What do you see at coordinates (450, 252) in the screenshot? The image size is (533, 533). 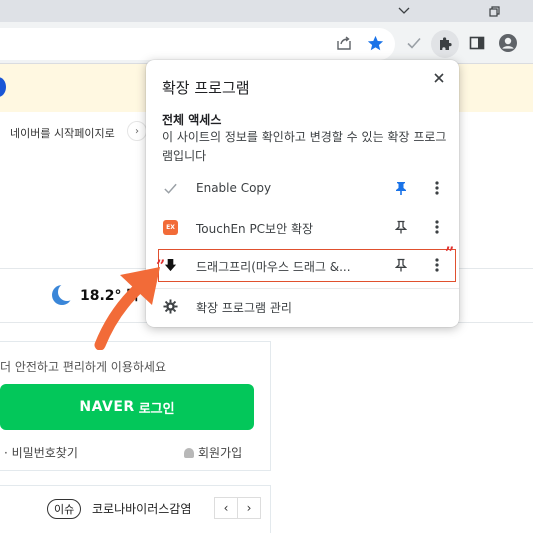 I see `quote-mark-decoration: ”` at bounding box center [450, 252].